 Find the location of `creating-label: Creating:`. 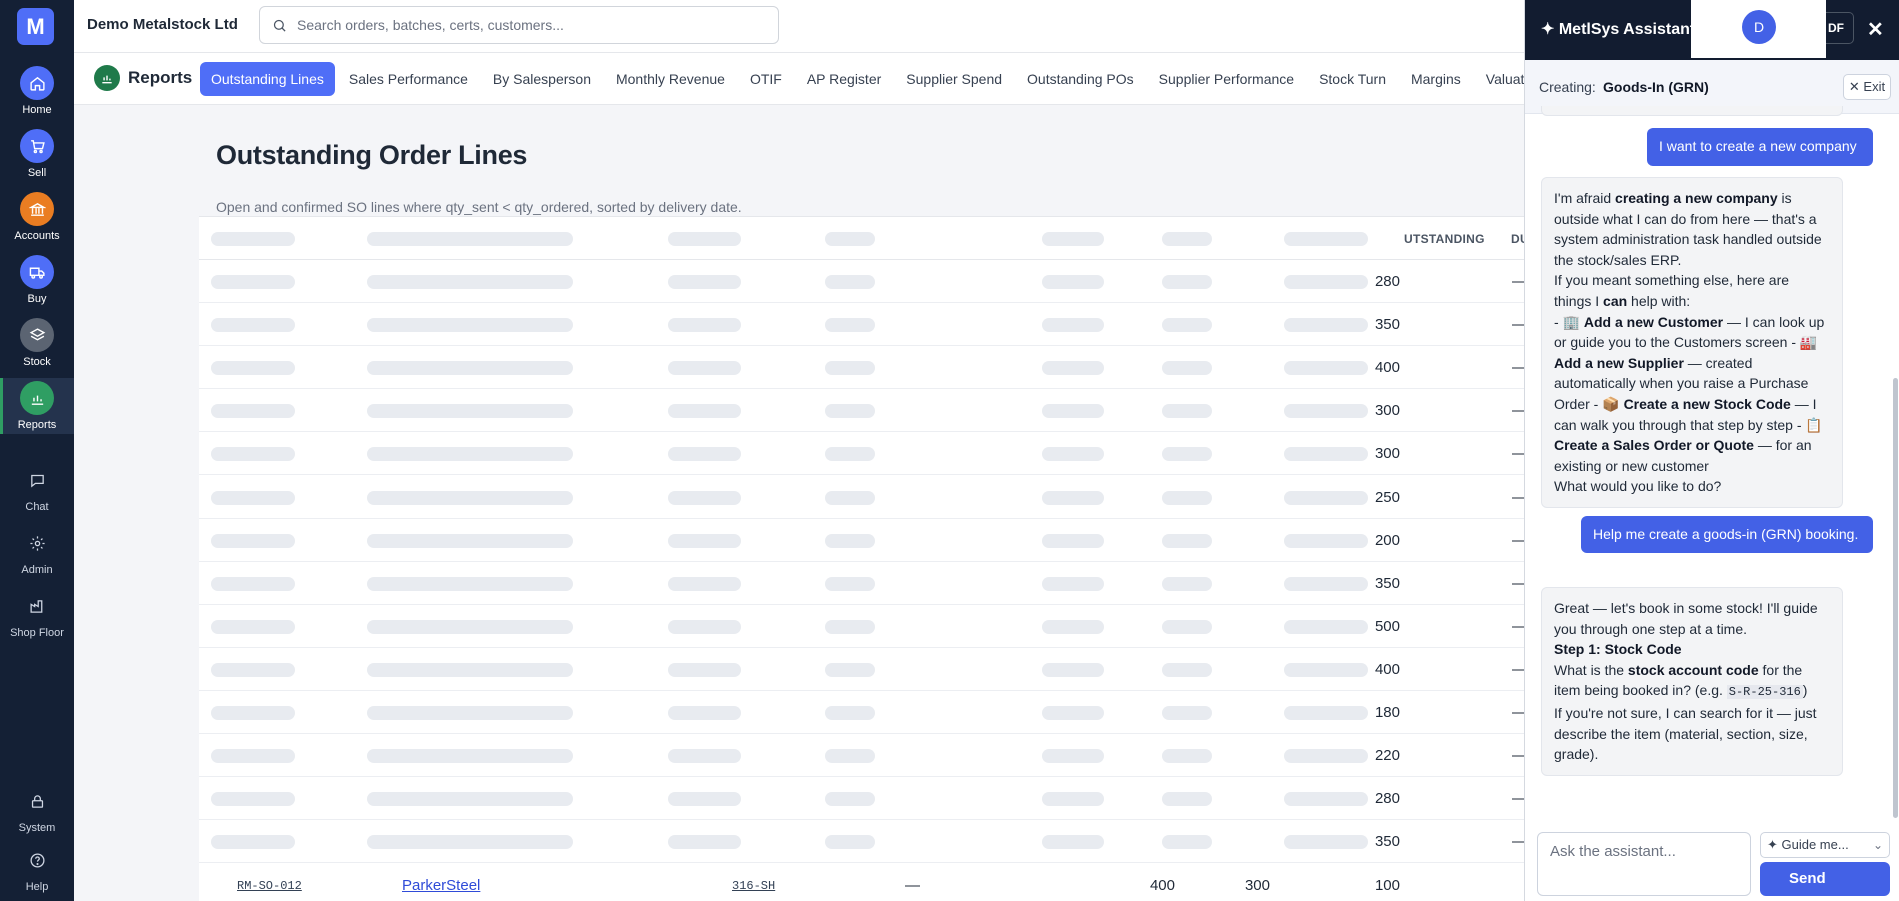

creating-label: Creating: is located at coordinates (1567, 87).